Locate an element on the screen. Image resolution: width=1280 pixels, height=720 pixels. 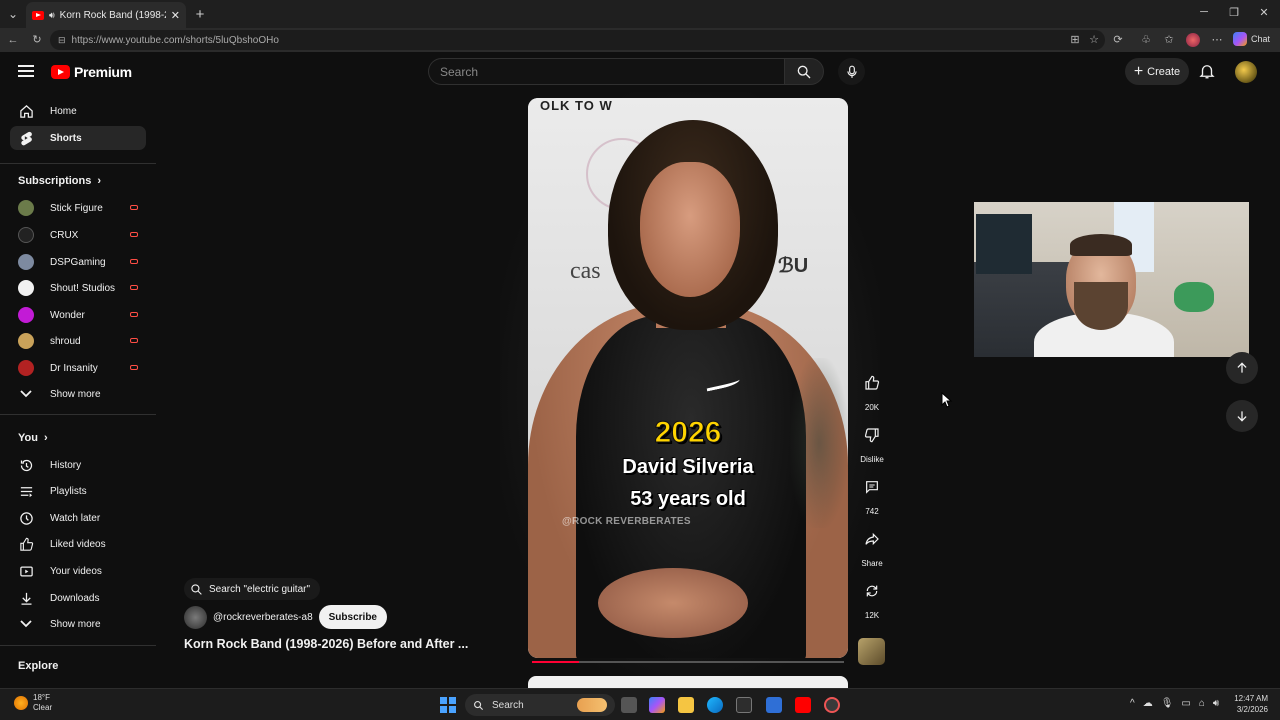
search-input is located at coordinates (606, 71).